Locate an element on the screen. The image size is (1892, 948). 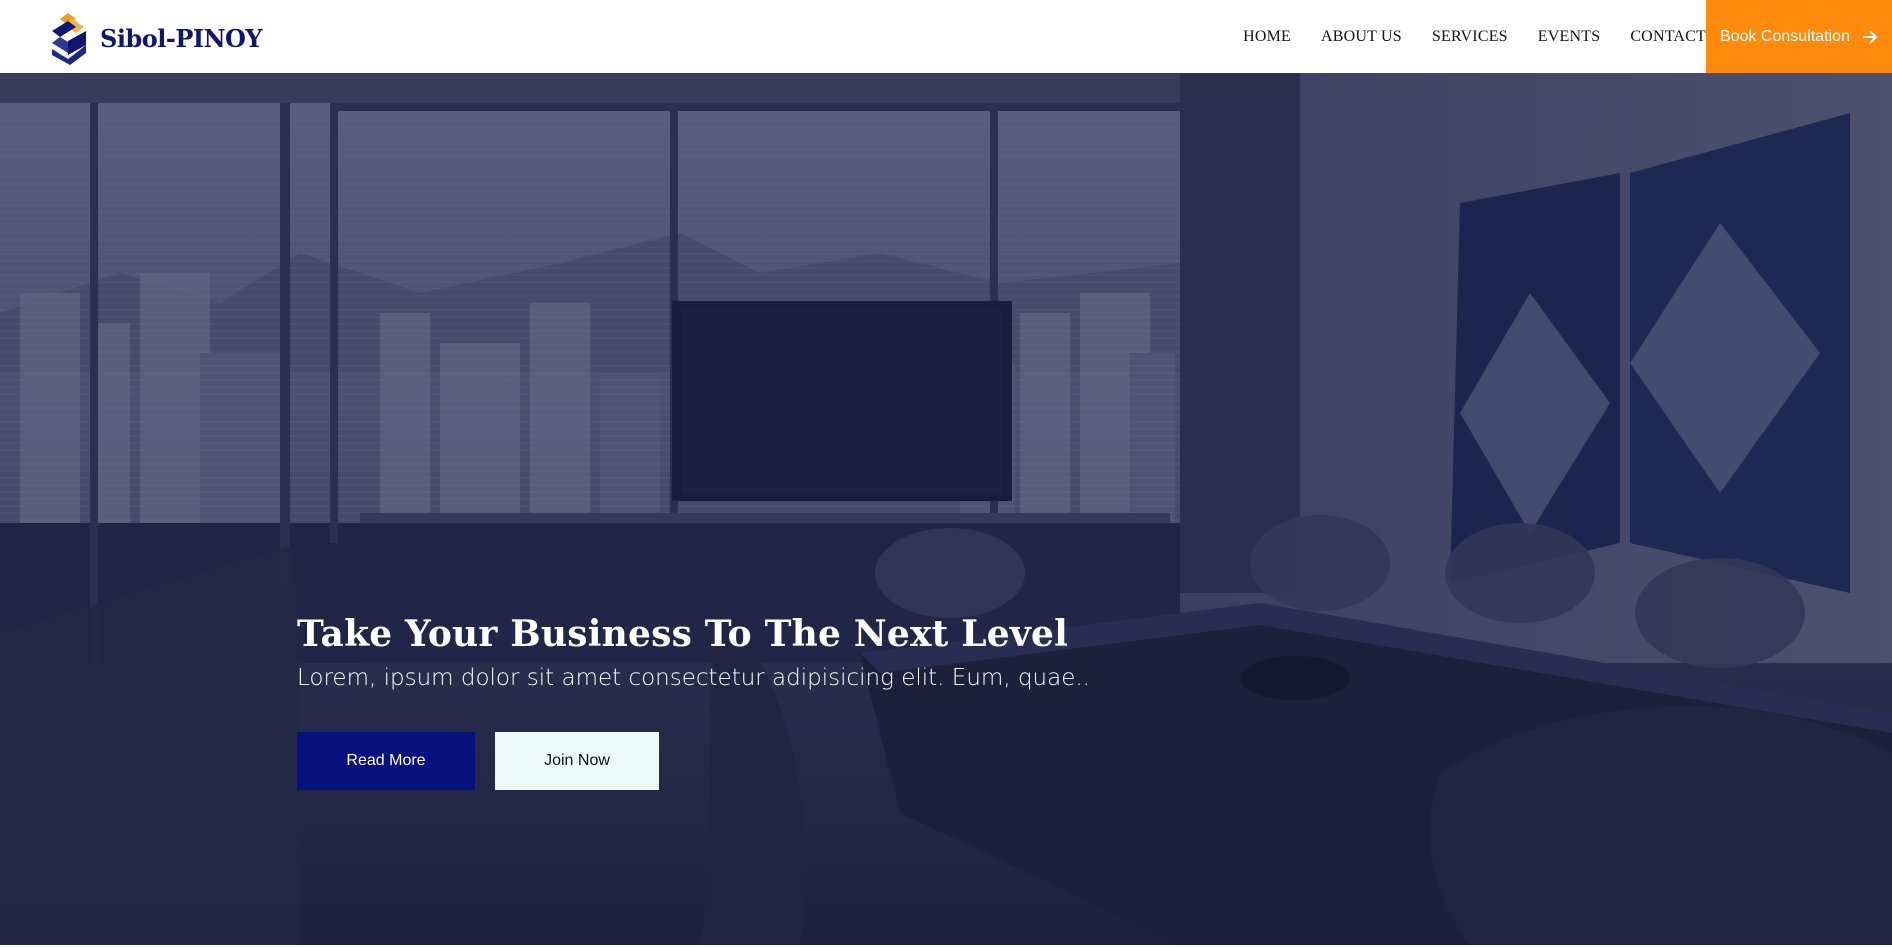
brand-name: Sibol-PINOY is located at coordinates (181, 38).